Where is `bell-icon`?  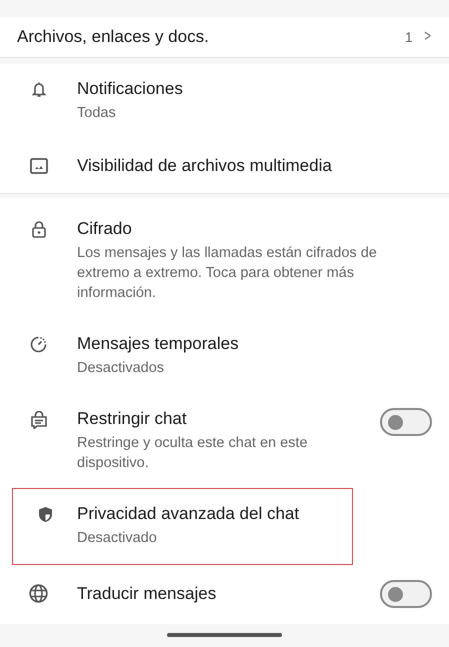 bell-icon is located at coordinates (39, 89).